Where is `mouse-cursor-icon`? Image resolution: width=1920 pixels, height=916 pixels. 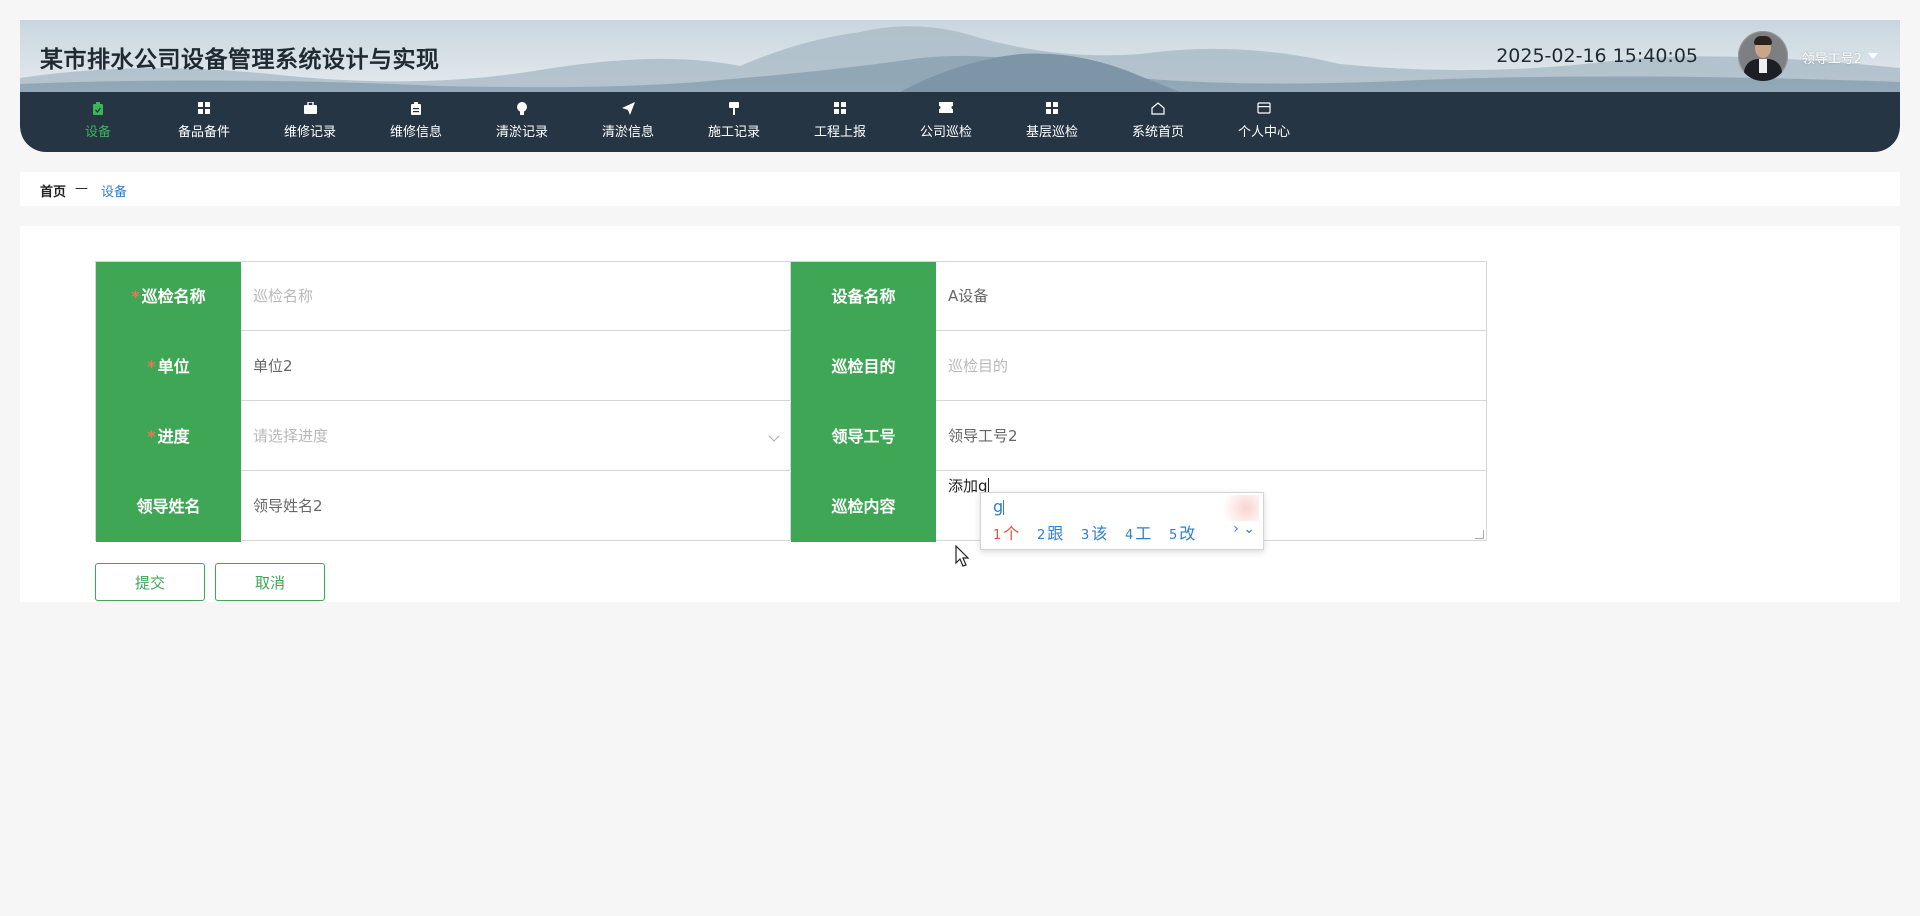
mouse-cursor-icon is located at coordinates (962, 556).